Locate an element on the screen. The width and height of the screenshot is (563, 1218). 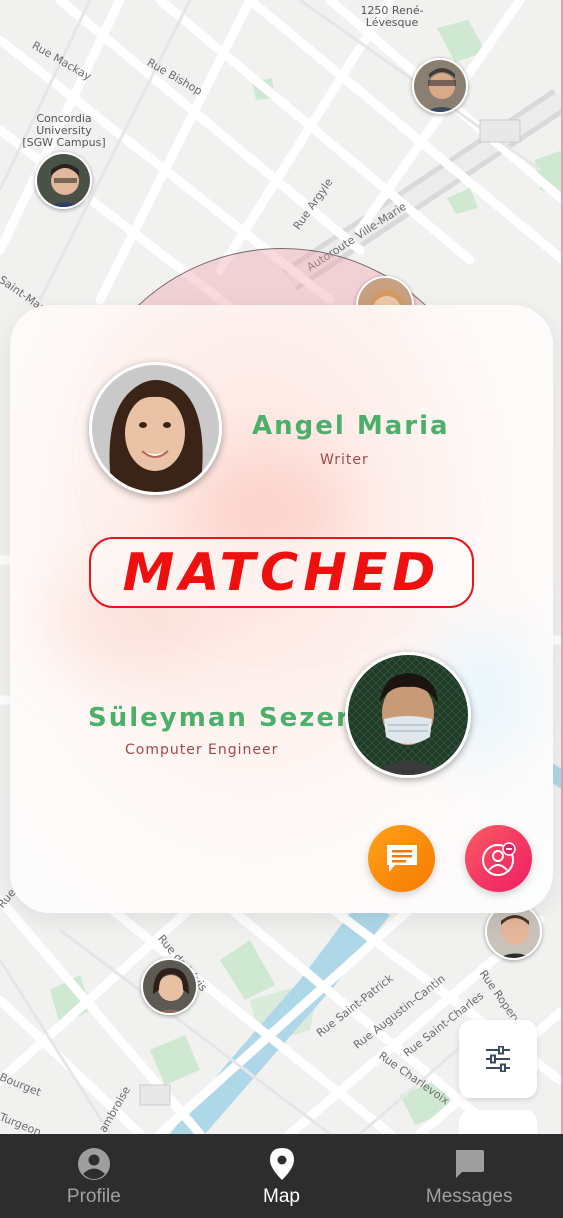
nav-item-profile: Profile is located at coordinates (94, 1176).